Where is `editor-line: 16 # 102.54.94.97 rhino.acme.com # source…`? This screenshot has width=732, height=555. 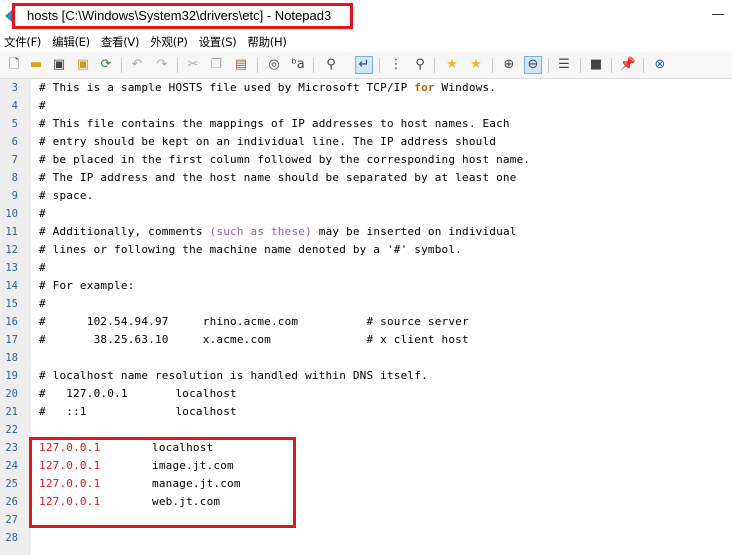 editor-line: 16 # 102.54.94.97 rhino.acme.com # source… is located at coordinates (366, 322).